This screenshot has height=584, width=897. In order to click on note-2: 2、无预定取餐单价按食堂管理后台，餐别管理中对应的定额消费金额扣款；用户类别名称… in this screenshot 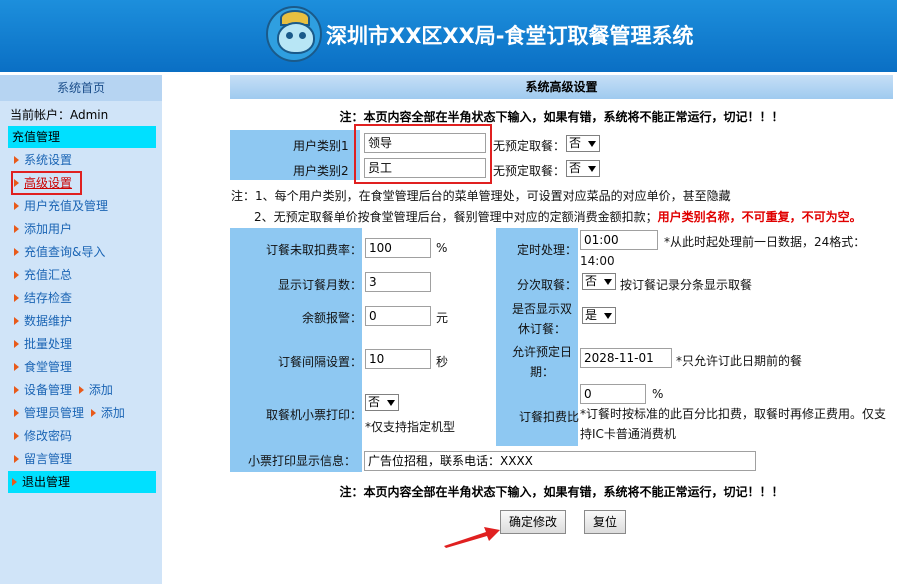, I will do `click(558, 217)`.